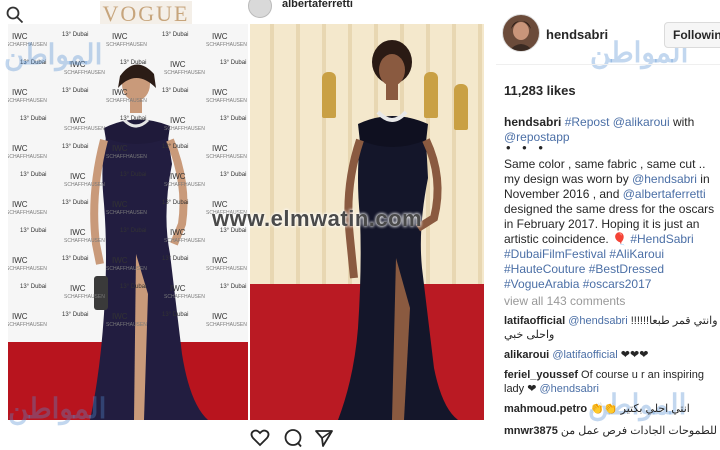 The height and width of the screenshot is (450, 720). I want to click on share-icon, so click(324, 438).